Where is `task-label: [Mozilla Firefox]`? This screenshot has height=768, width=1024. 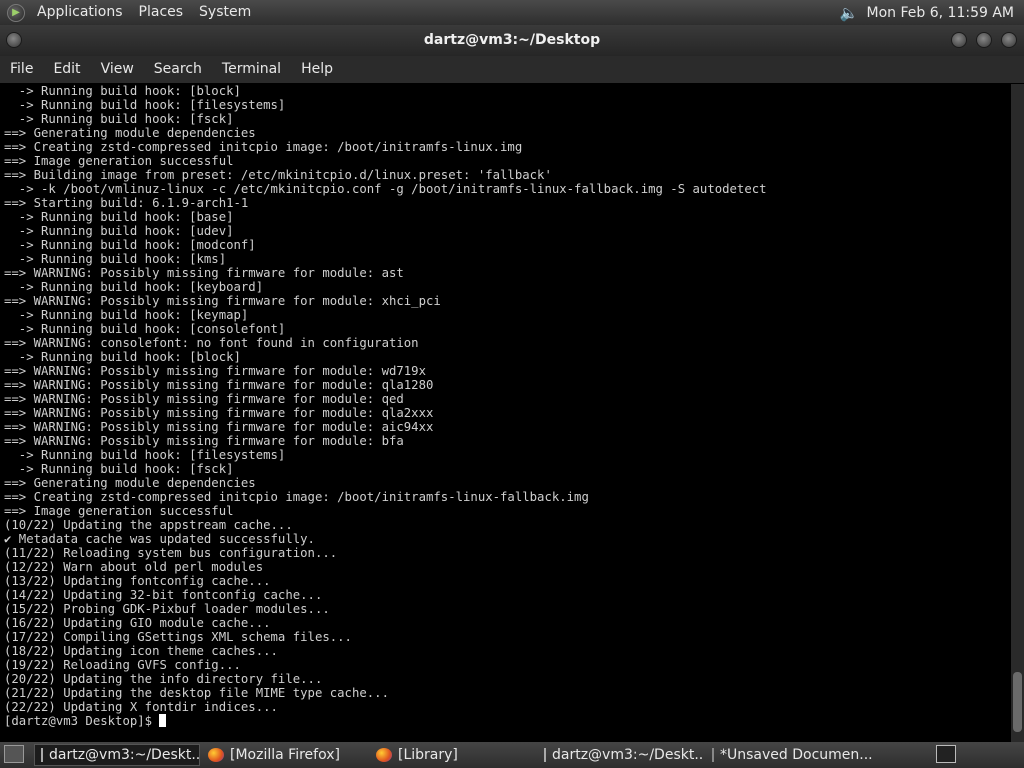
task-label: [Mozilla Firefox] is located at coordinates (285, 755).